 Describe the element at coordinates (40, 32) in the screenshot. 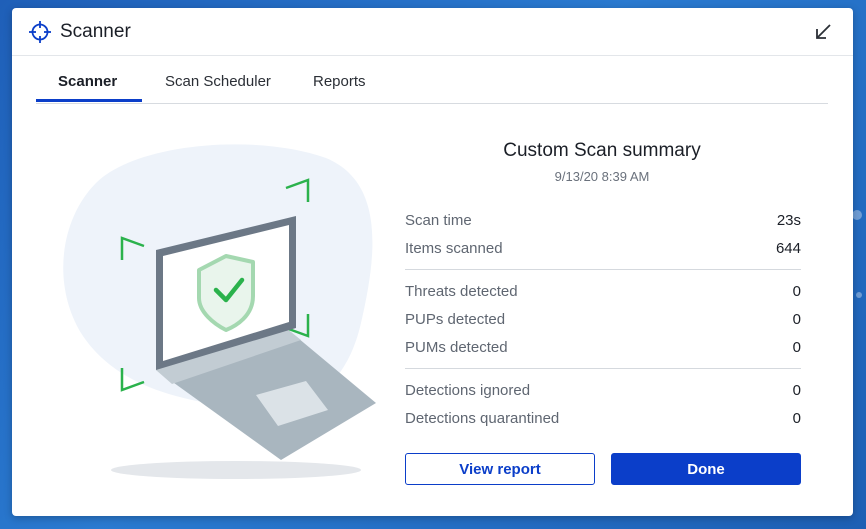

I see `crosshair-icon` at that location.